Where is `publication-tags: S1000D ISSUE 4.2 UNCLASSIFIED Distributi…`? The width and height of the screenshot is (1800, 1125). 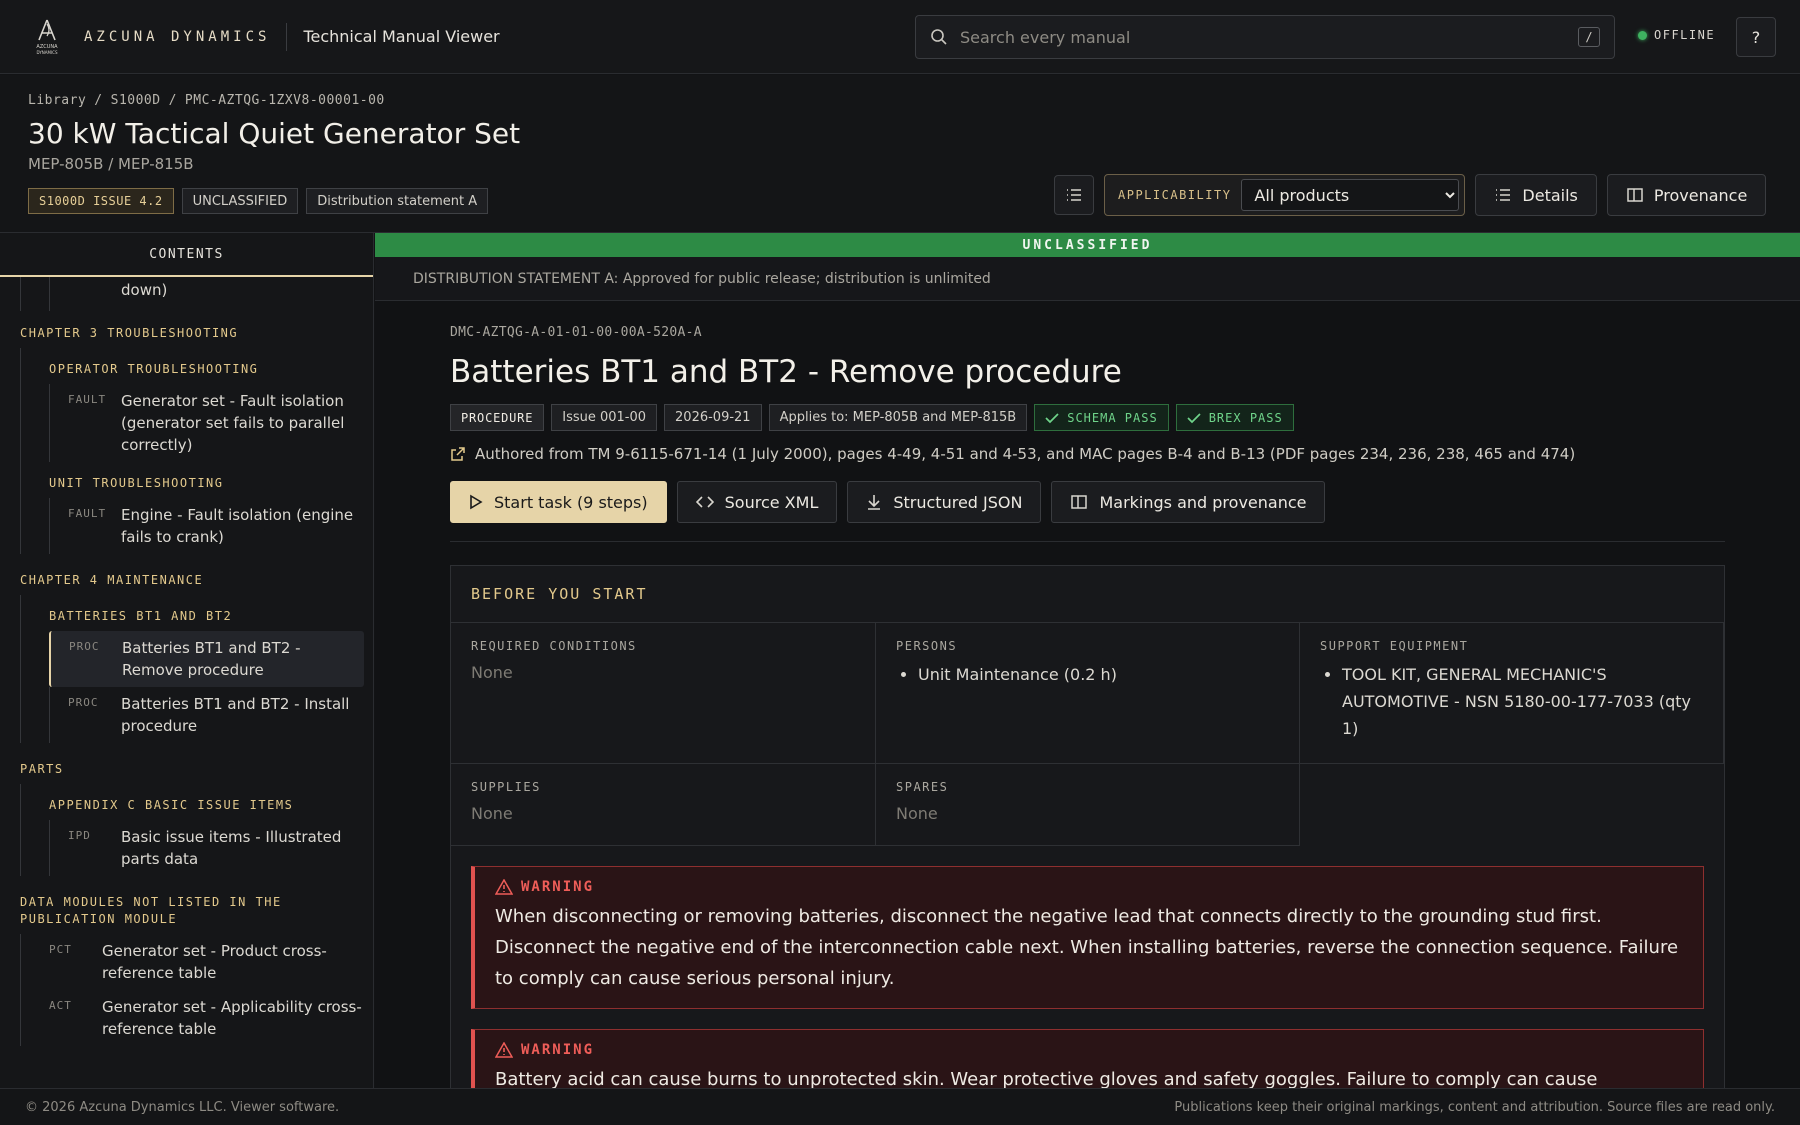 publication-tags: S1000D ISSUE 4.2 UNCLASSIFIED Distributi… is located at coordinates (258, 201).